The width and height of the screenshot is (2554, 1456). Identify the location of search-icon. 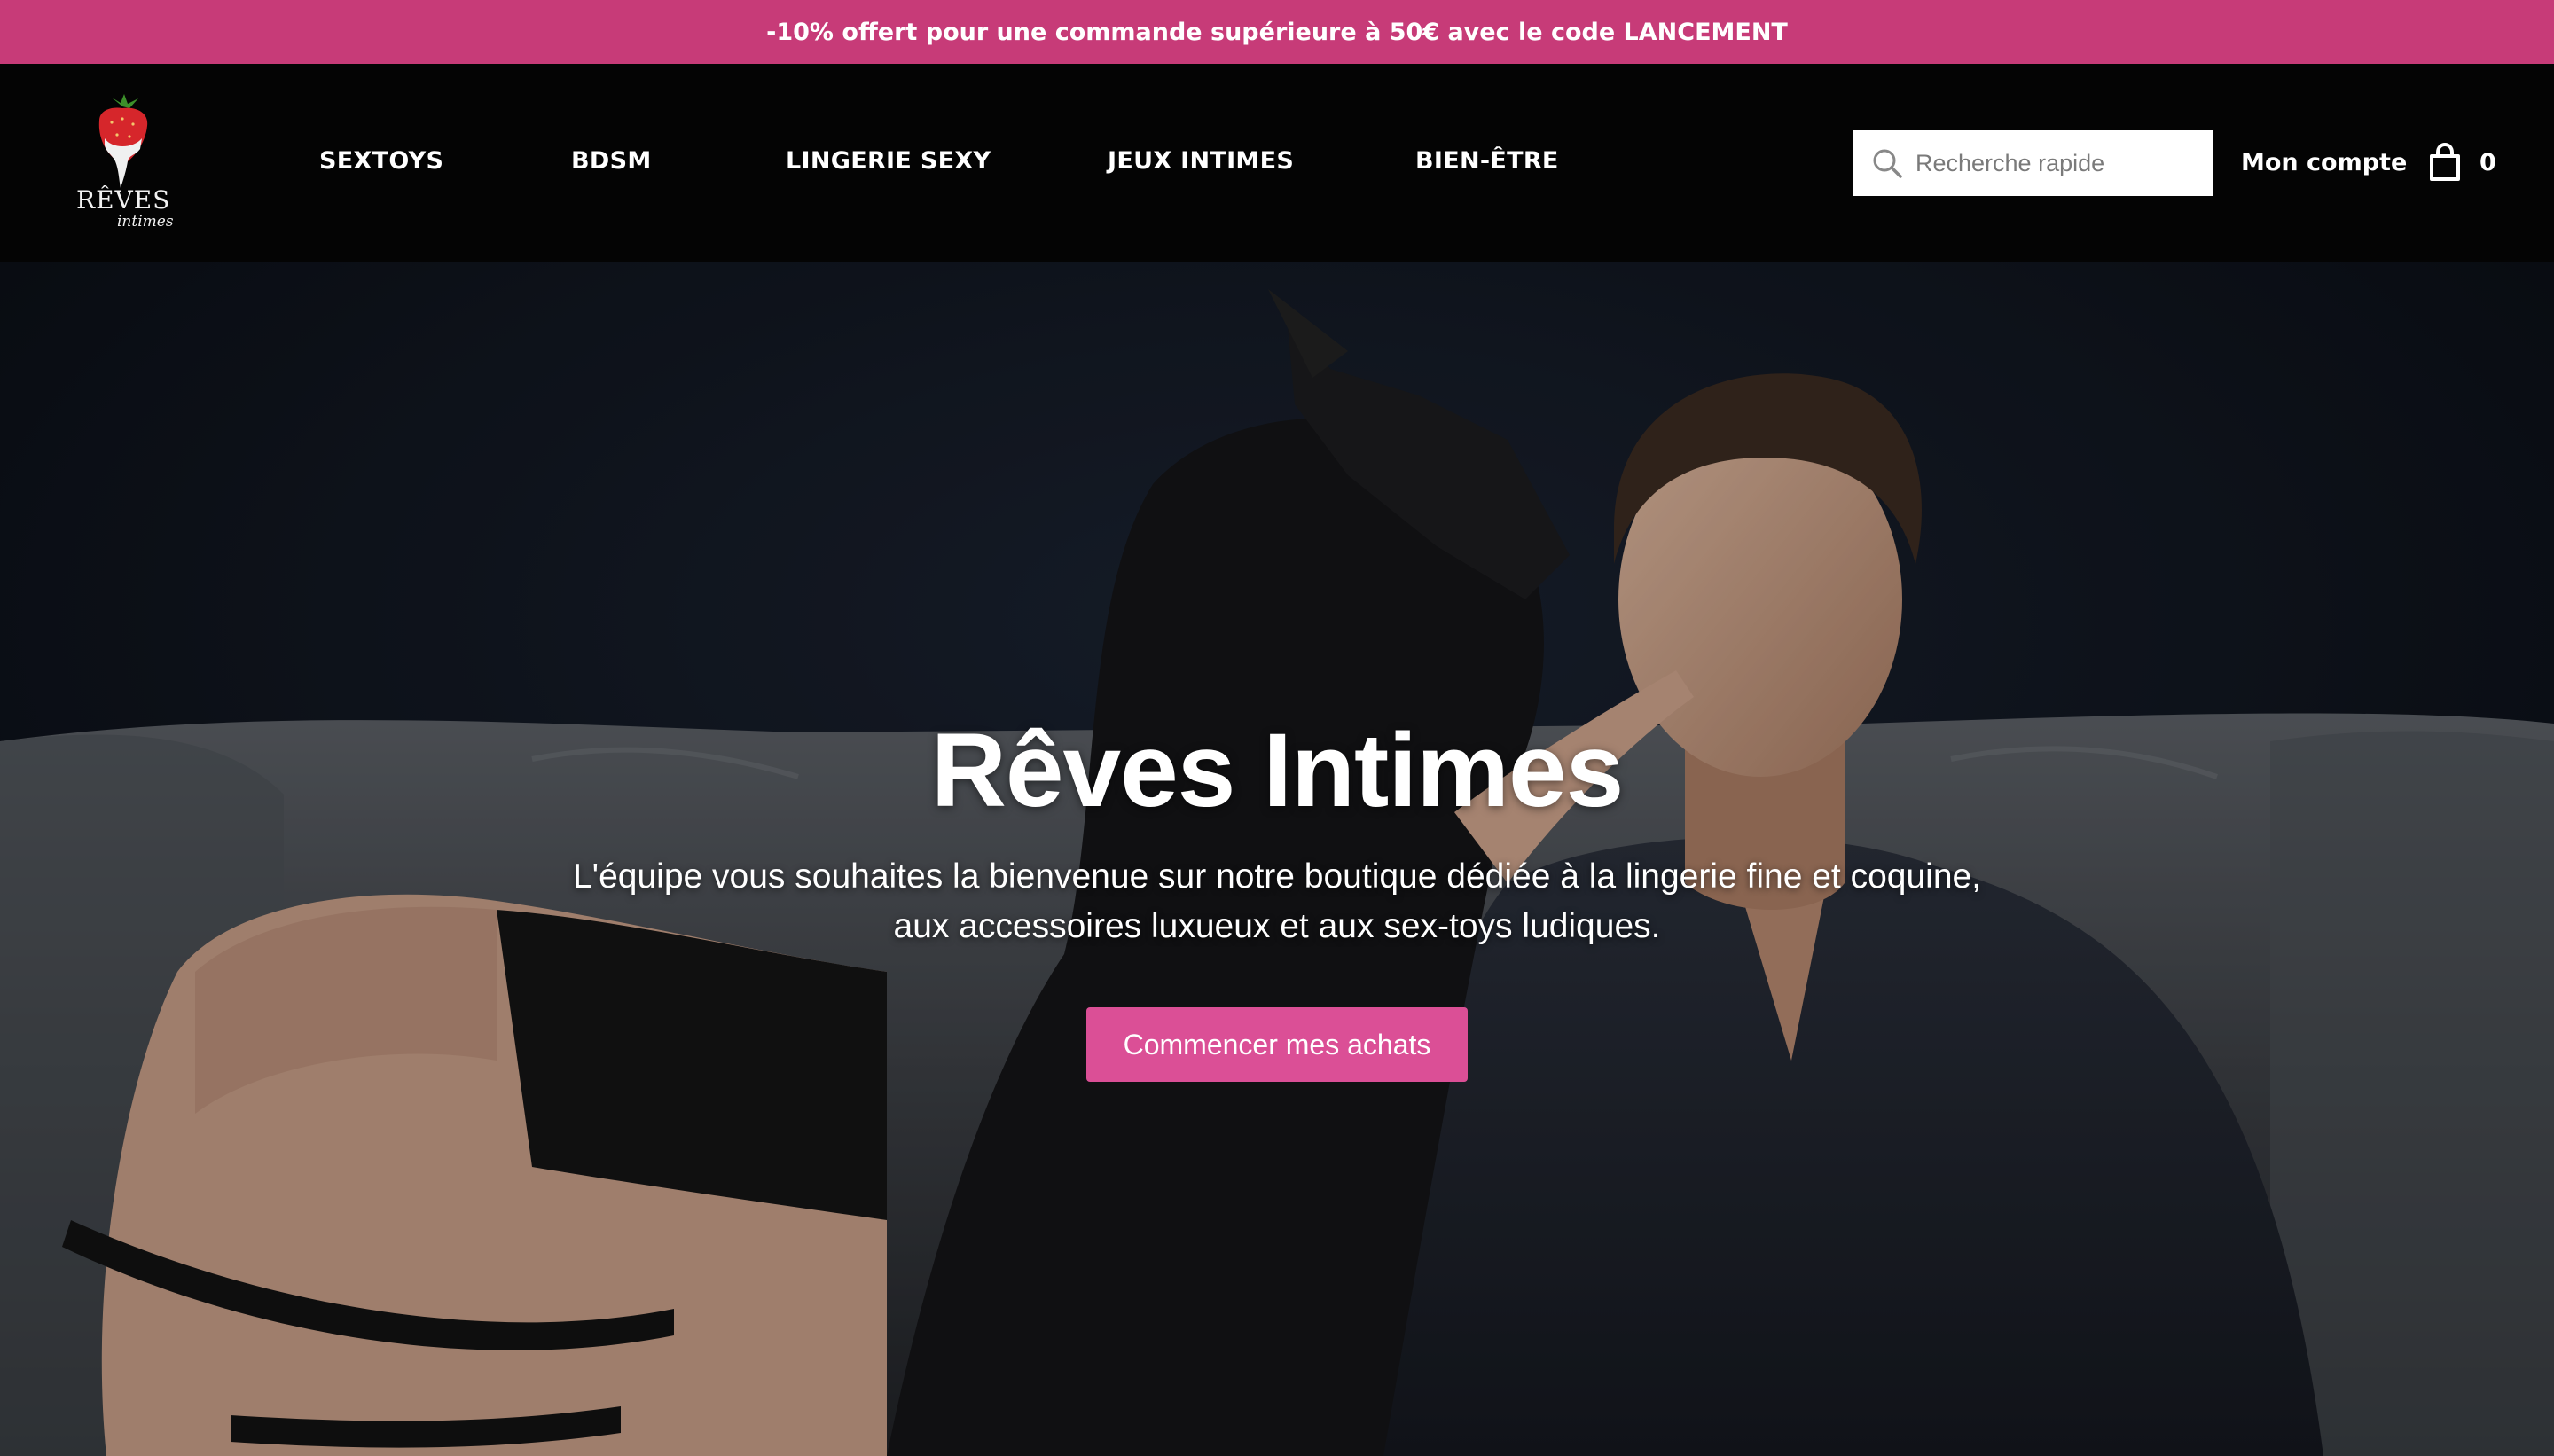
(1887, 163).